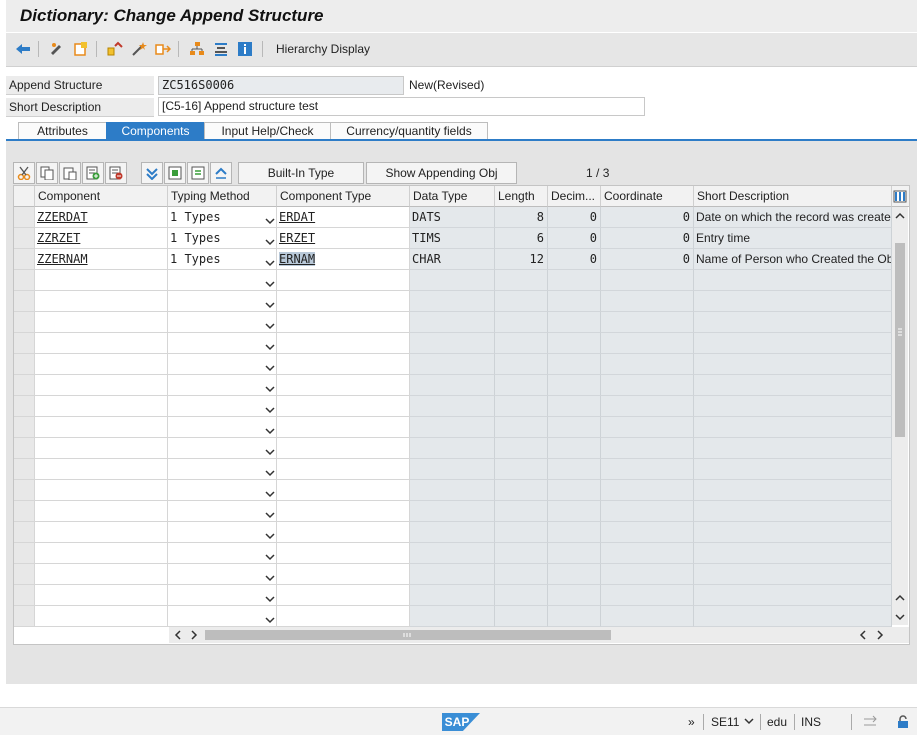 This screenshot has height=735, width=917. I want to click on column-header-data-type: Data Type, so click(452, 196).